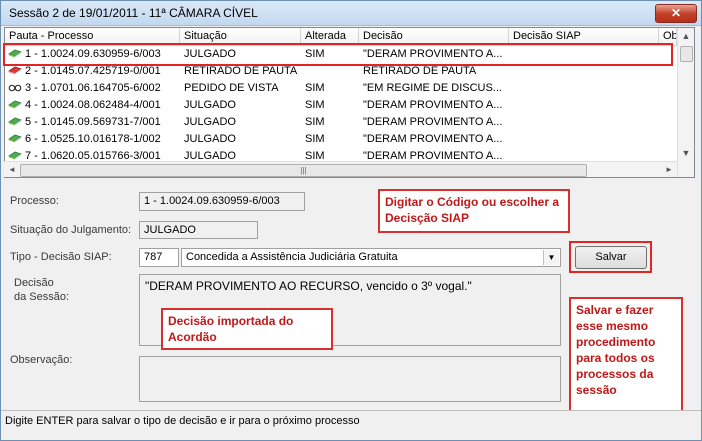 The image size is (702, 441). I want to click on decisao-label-1: Decisão, so click(34, 283).